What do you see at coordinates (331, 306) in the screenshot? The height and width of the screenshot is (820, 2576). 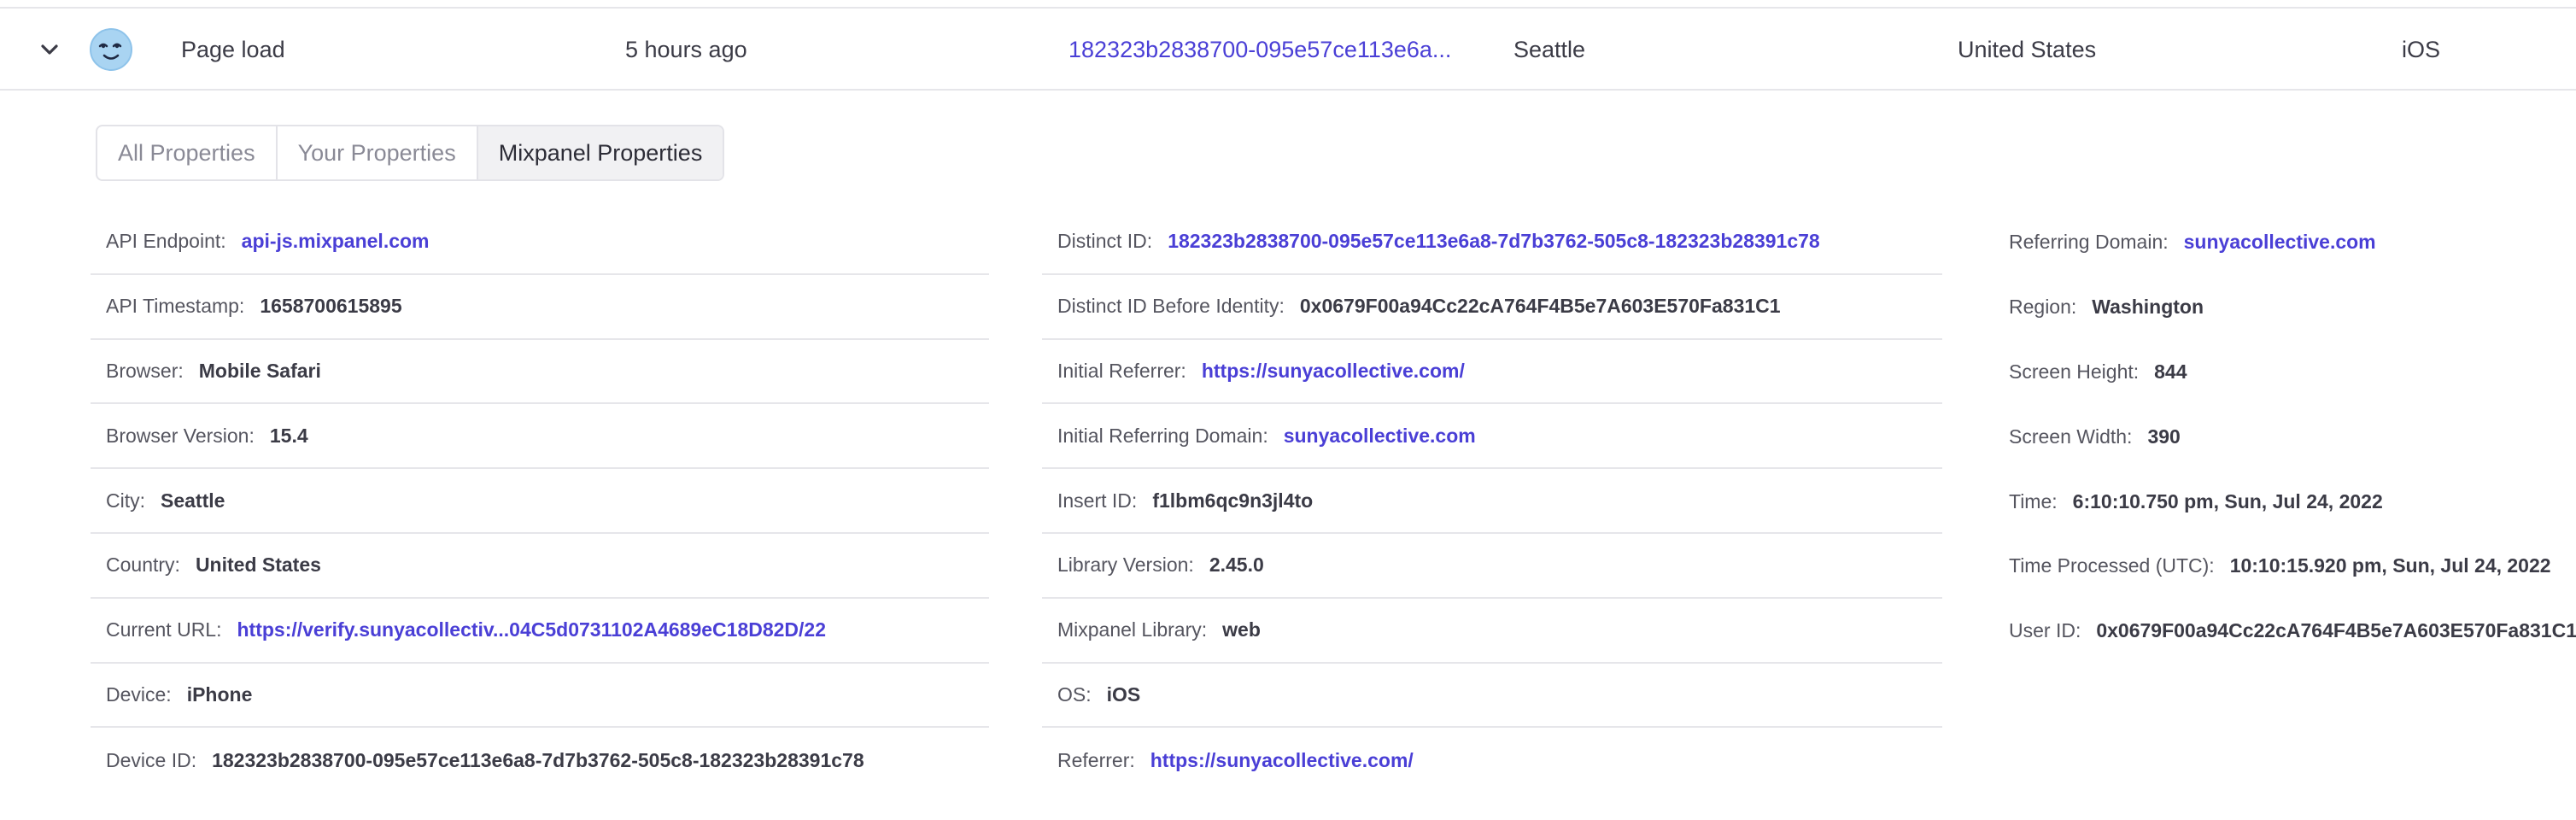 I see `property-value: 1658700615895` at bounding box center [331, 306].